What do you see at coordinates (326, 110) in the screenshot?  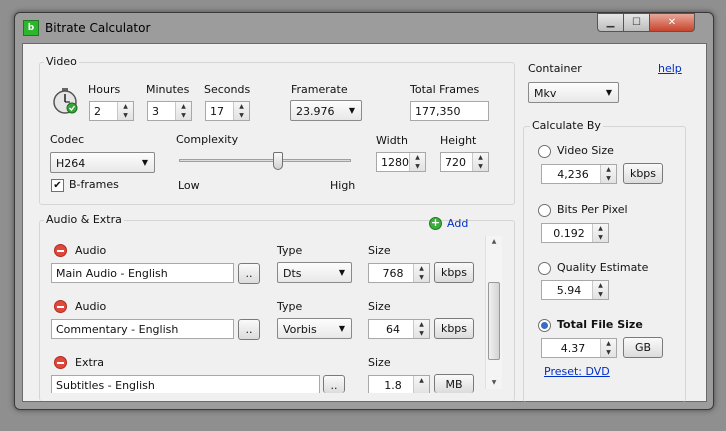 I see `framerate-select: 23.976 ▼` at bounding box center [326, 110].